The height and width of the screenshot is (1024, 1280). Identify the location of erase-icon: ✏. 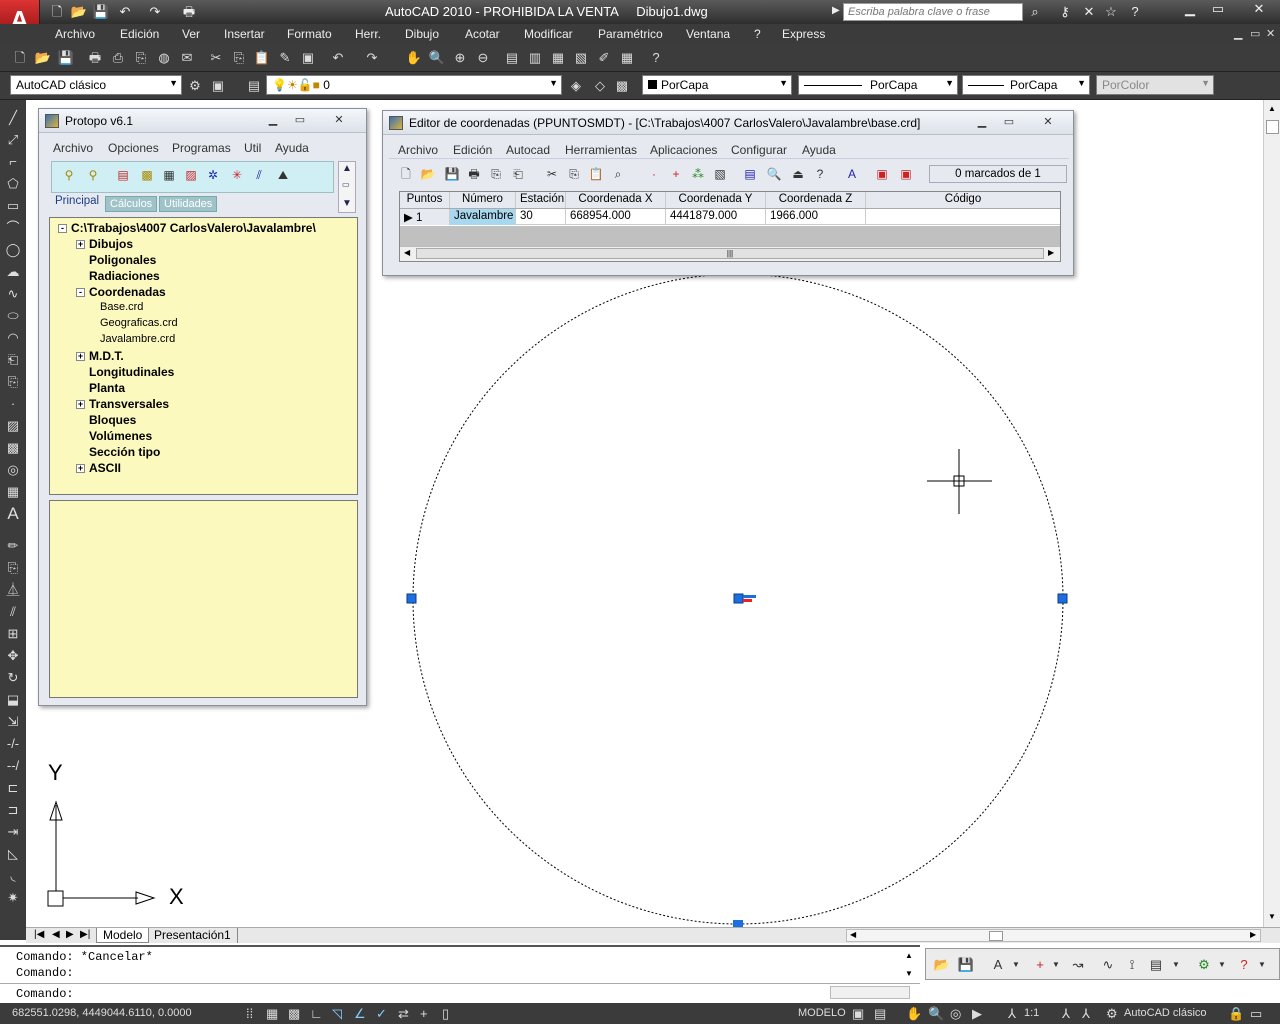
(13, 546).